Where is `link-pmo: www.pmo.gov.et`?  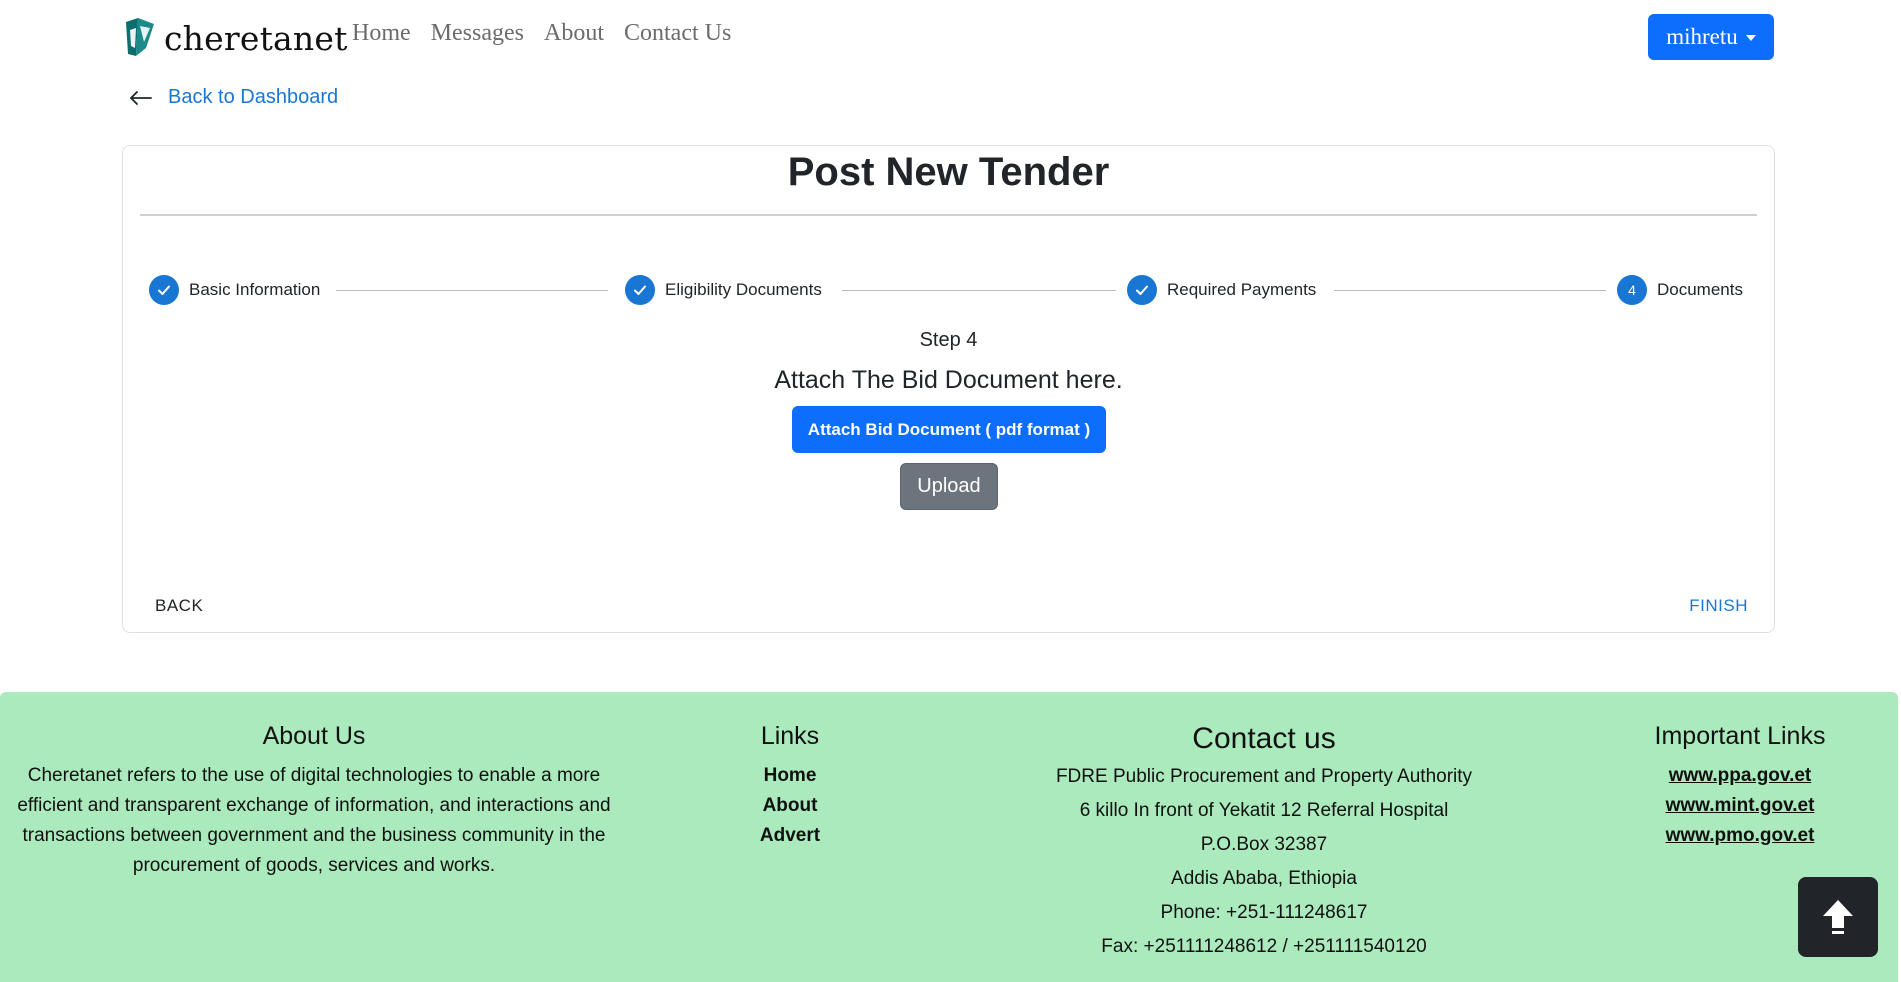
link-pmo: www.pmo.gov.et is located at coordinates (1740, 836).